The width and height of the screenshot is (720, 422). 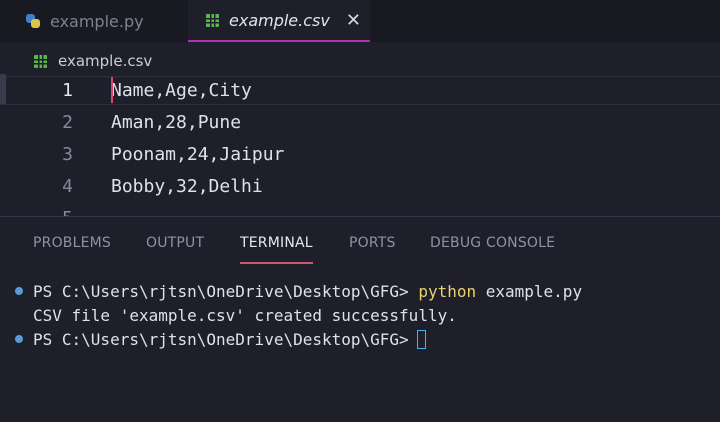 I want to click on editor-line: 1 Name,Age,City, so click(x=126, y=90).